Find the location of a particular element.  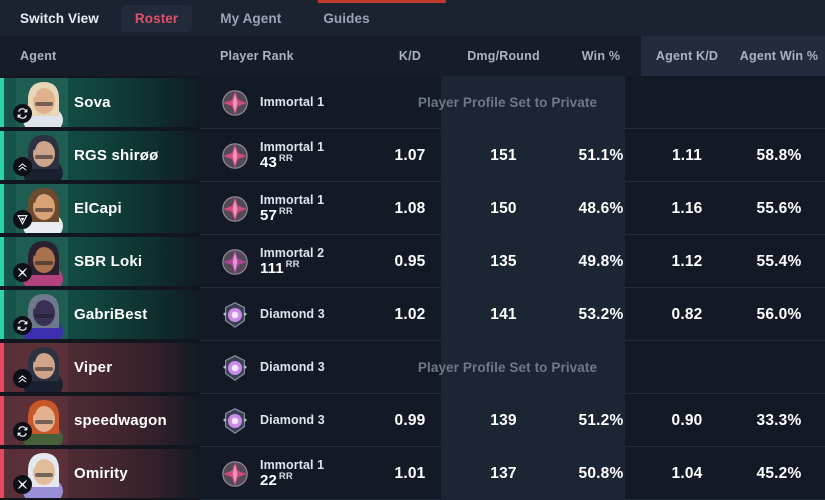

stat-kd: 1.02 is located at coordinates (410, 314).